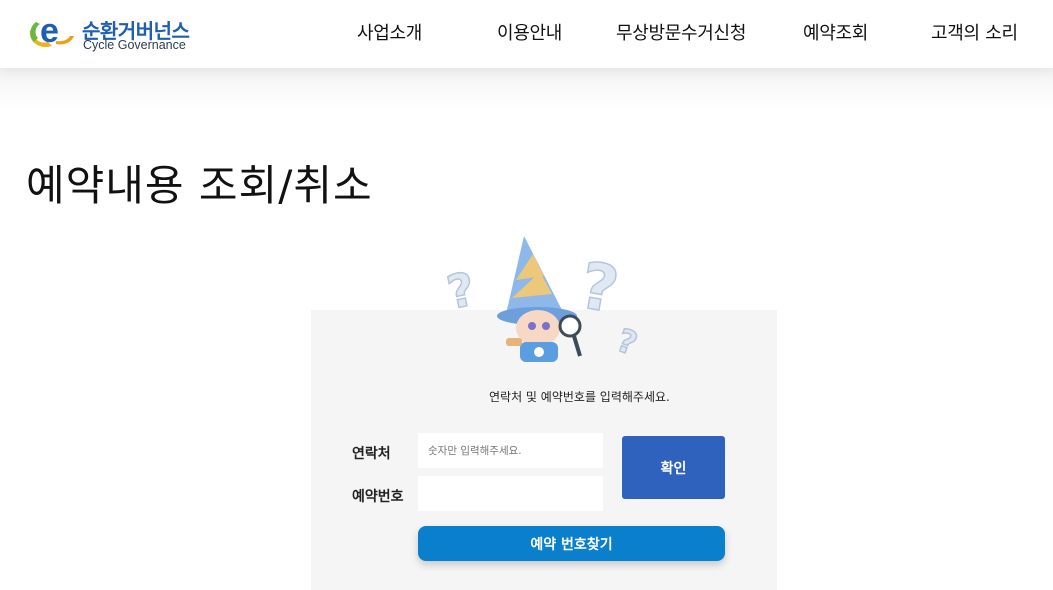 This screenshot has height=590, width=1053. What do you see at coordinates (579, 397) in the screenshot?
I see `instruction-text: 연락처 및 예약번호를 입력해주세요.` at bounding box center [579, 397].